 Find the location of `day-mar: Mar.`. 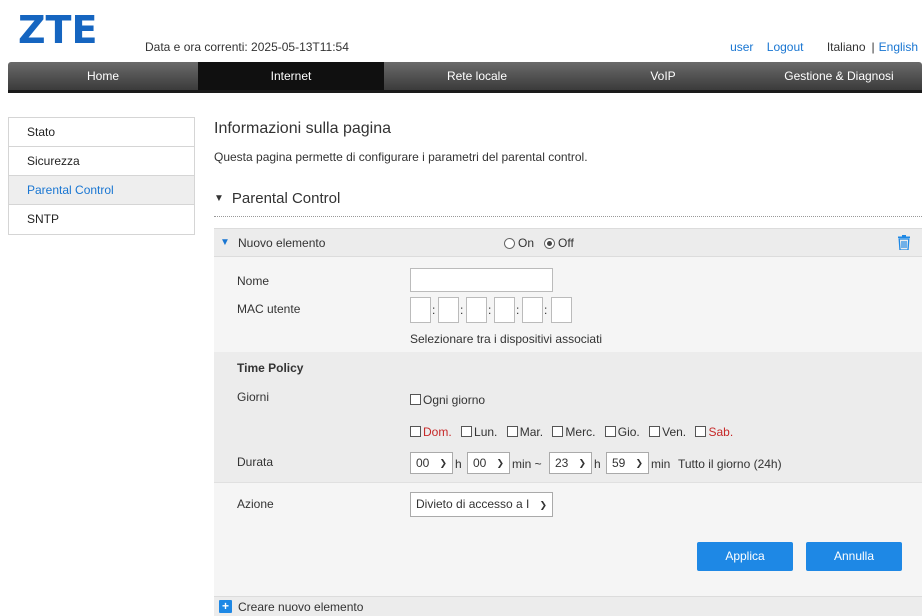

day-mar: Mar. is located at coordinates (525, 432).